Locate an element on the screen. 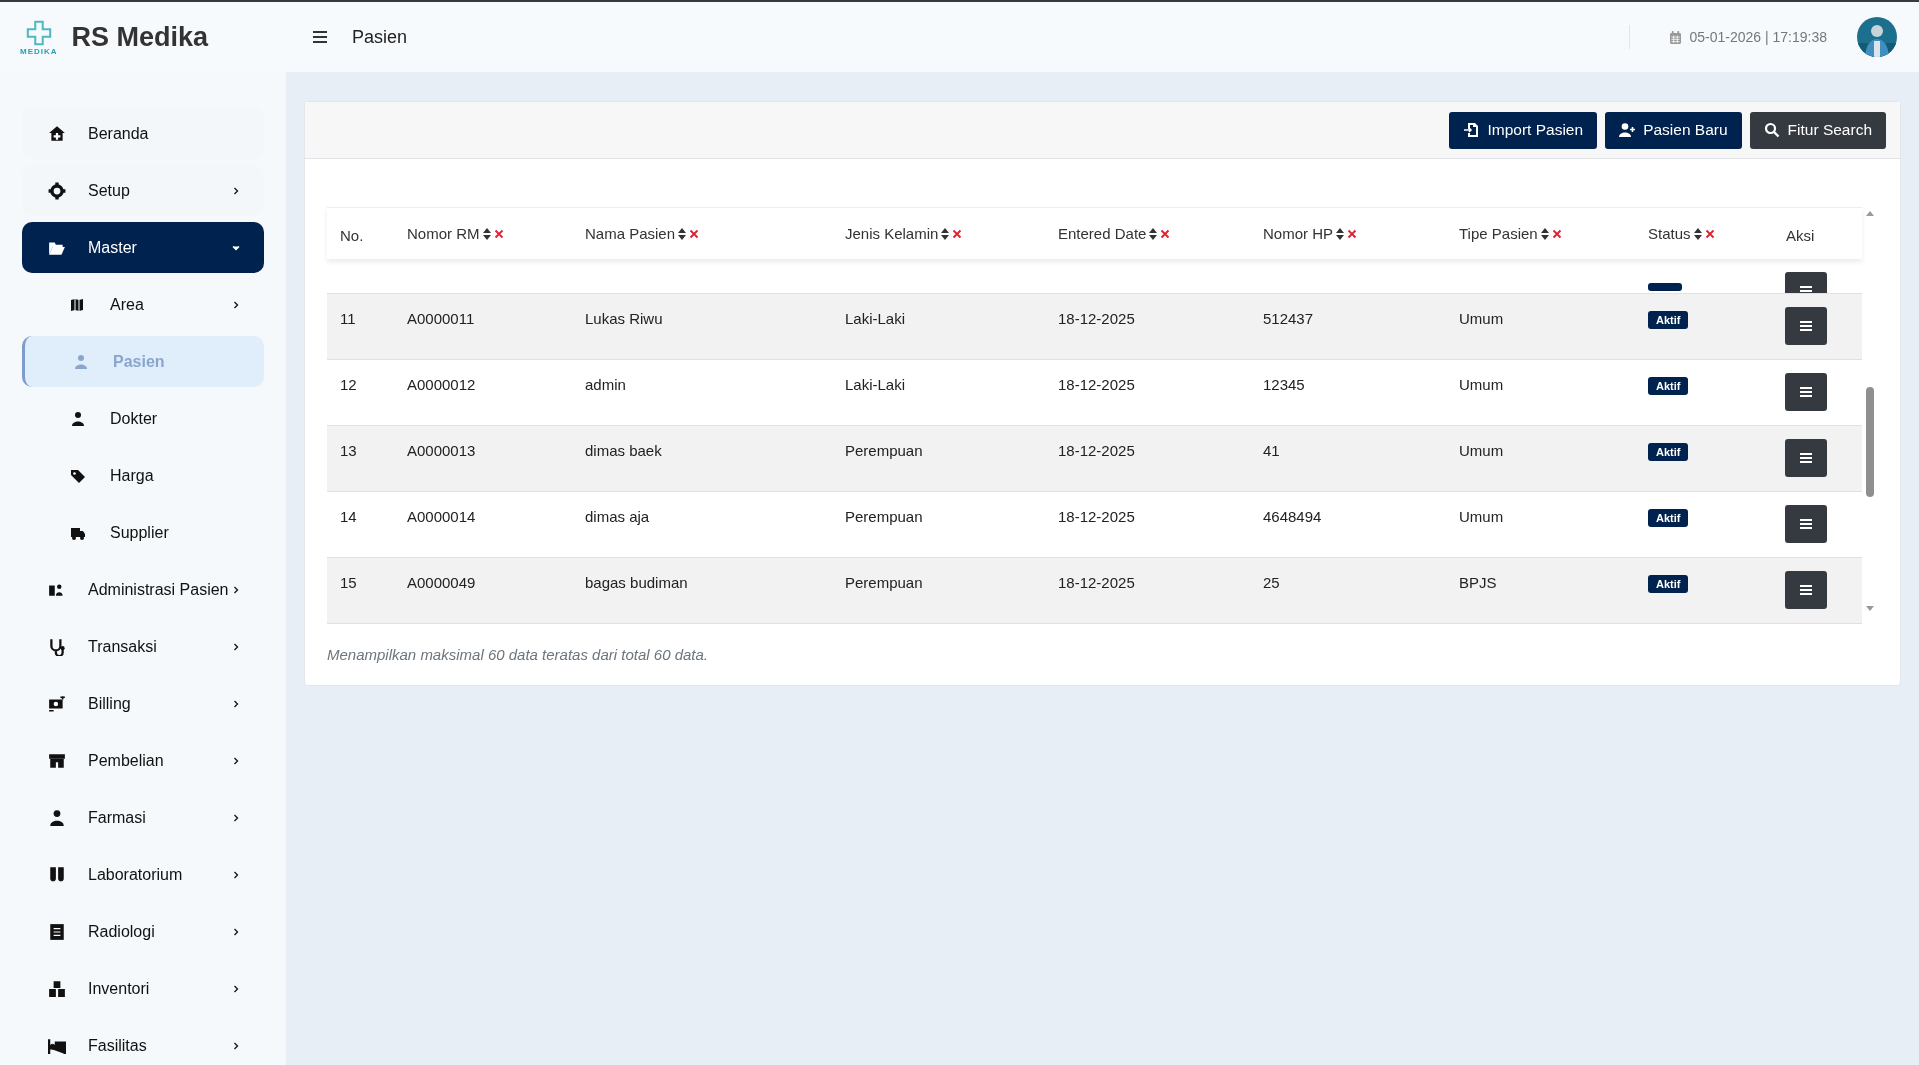  search-icon is located at coordinates (1771, 130).